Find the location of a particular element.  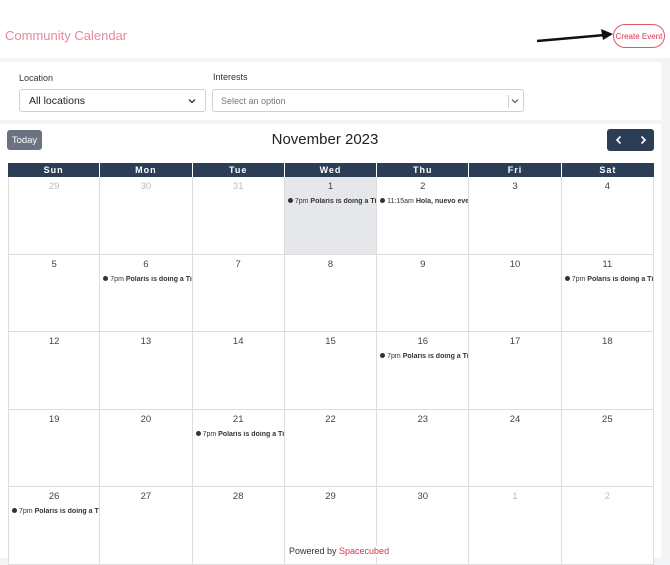

day-number: 9 is located at coordinates (423, 264).